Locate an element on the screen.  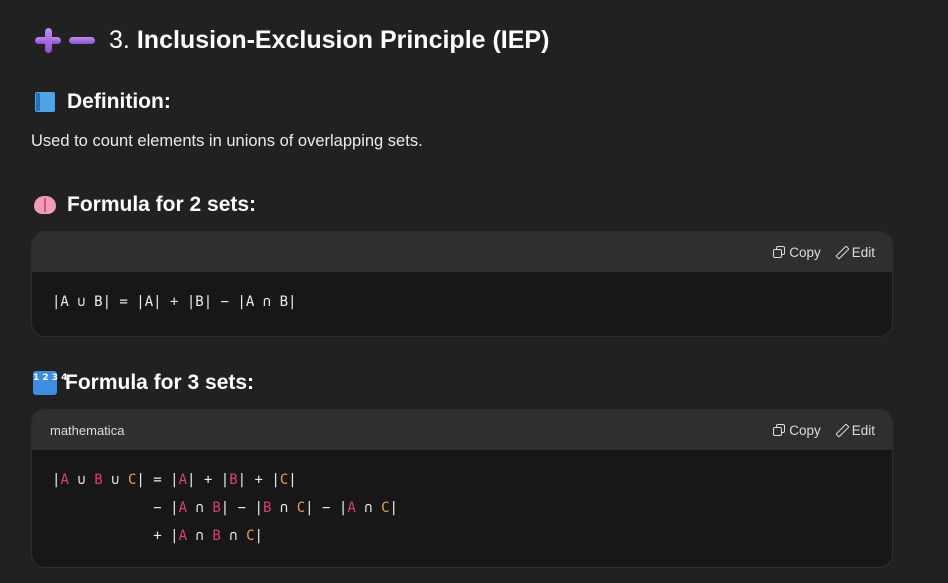
definition-heading-text: Definition: is located at coordinates (119, 101).